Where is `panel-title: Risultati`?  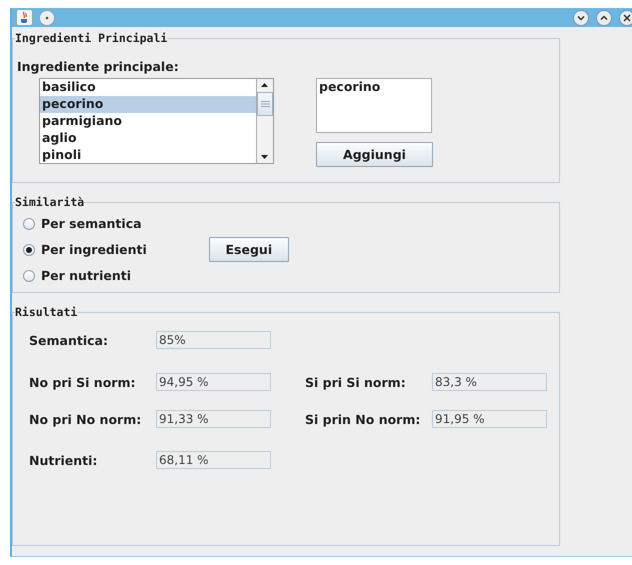 panel-title: Risultati is located at coordinates (46, 312).